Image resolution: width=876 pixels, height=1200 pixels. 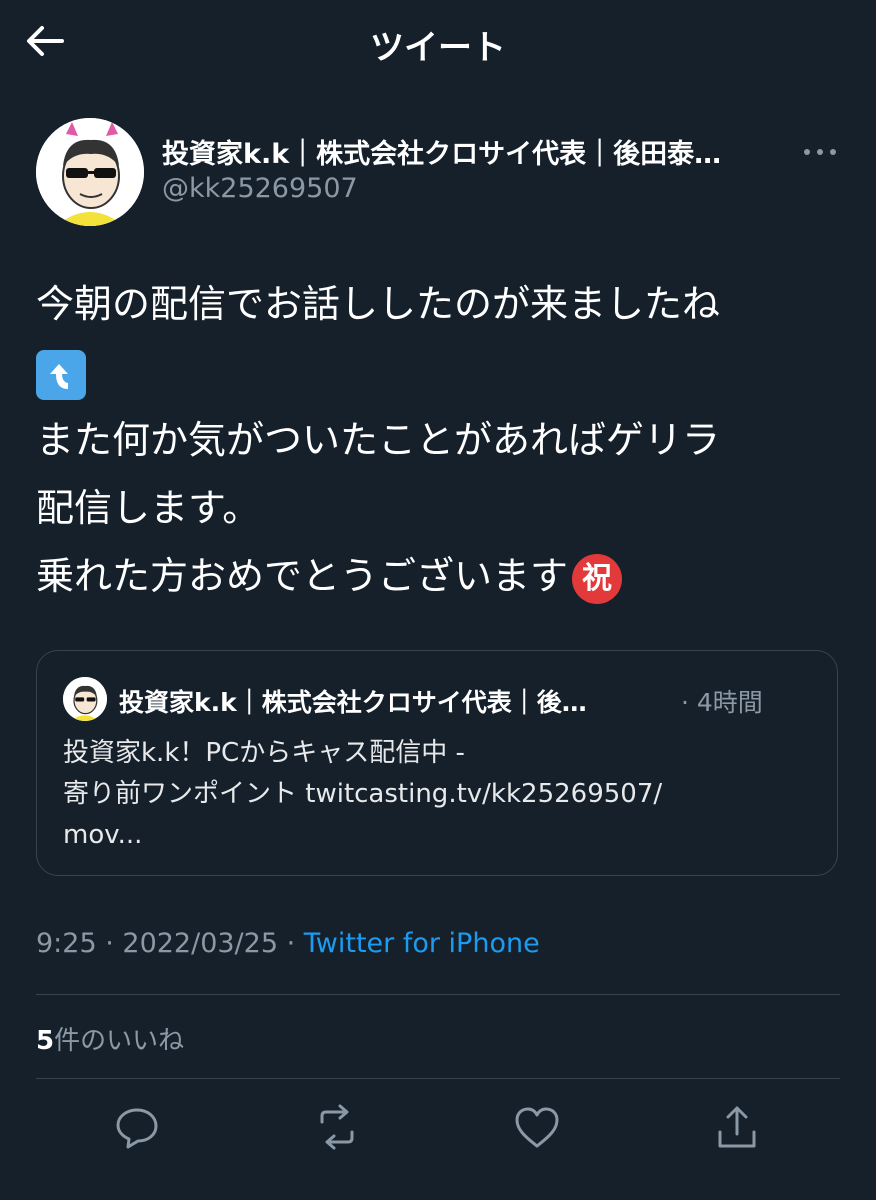 What do you see at coordinates (66, 943) in the screenshot?
I see `tweet-time: 9:25` at bounding box center [66, 943].